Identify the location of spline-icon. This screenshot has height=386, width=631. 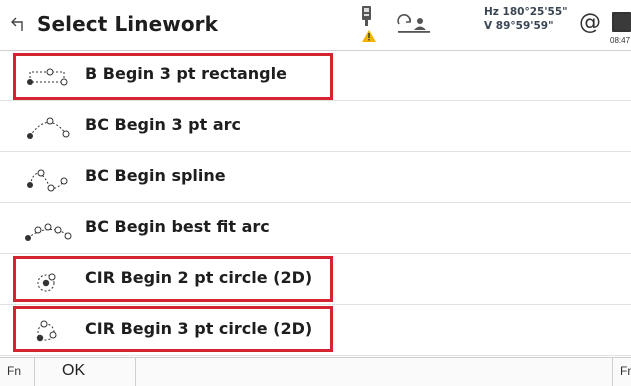
(47, 180).